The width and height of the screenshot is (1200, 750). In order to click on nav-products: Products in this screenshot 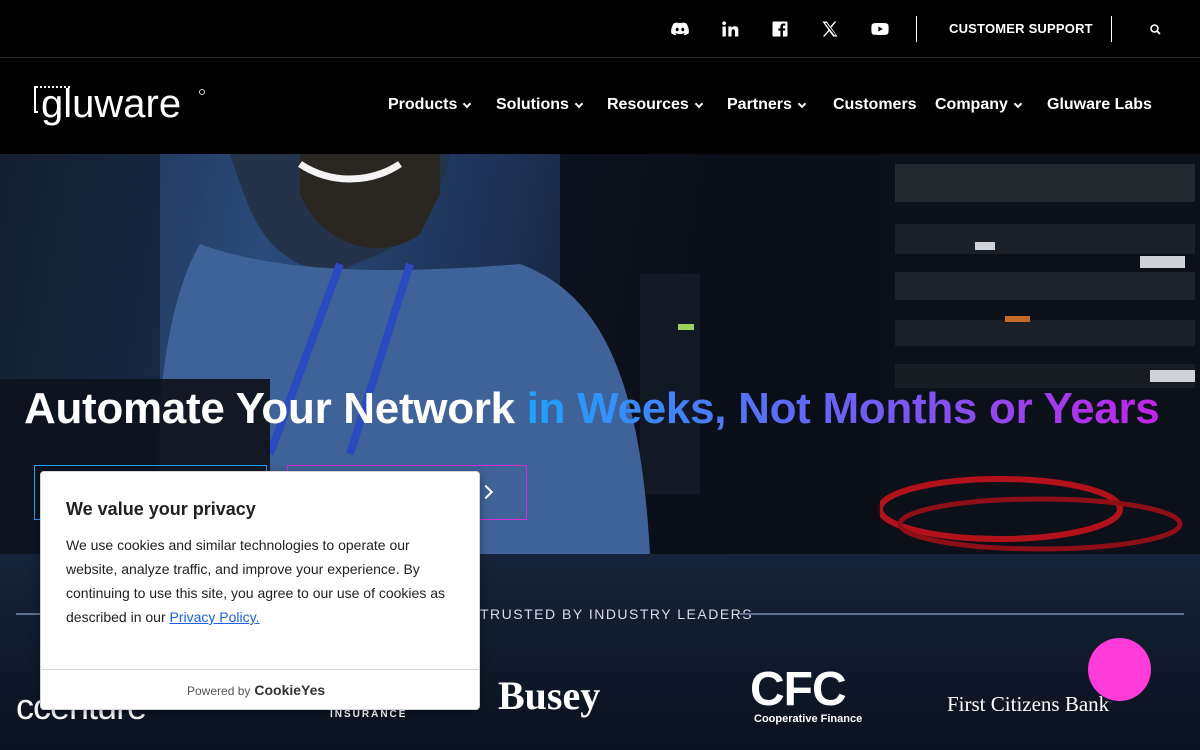, I will do `click(430, 105)`.